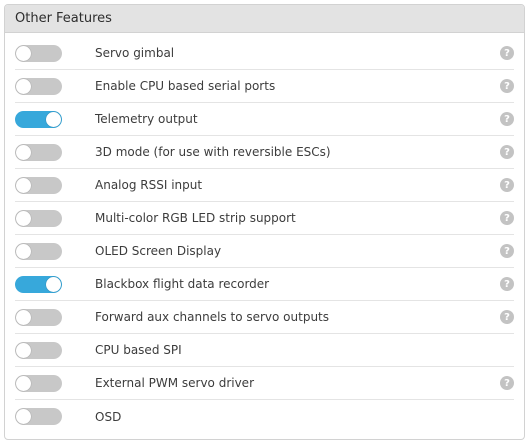 This screenshot has height=447, width=531. I want to click on feature-label: Servo gimbal, so click(135, 53).